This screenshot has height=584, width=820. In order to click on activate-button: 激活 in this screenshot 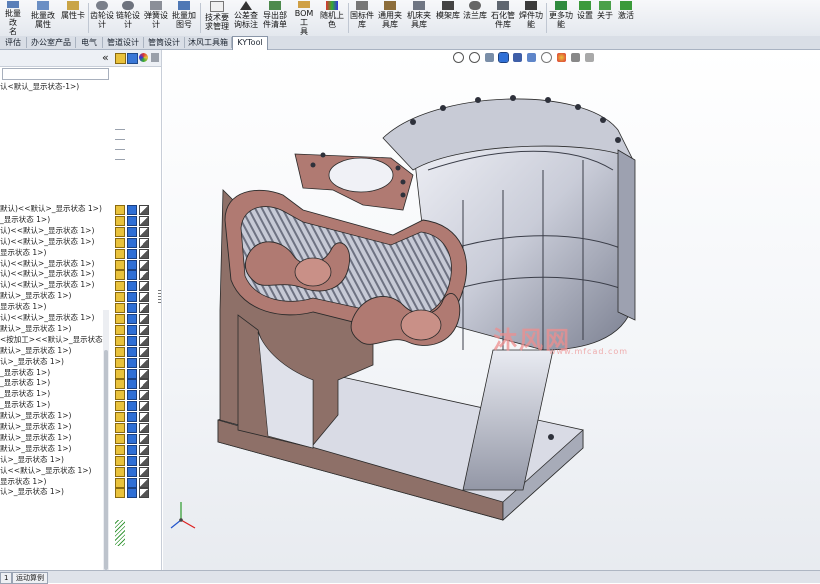, I will do `click(626, 18)`.